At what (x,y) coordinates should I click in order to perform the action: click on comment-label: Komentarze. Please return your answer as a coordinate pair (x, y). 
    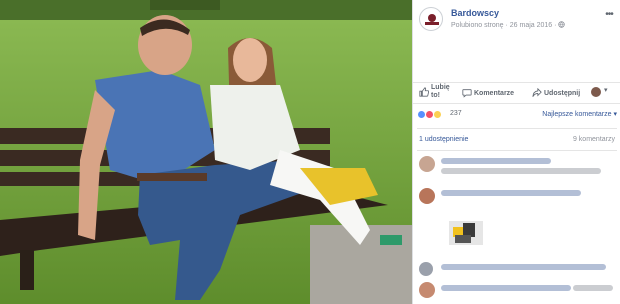
    Looking at the image, I should click on (494, 93).